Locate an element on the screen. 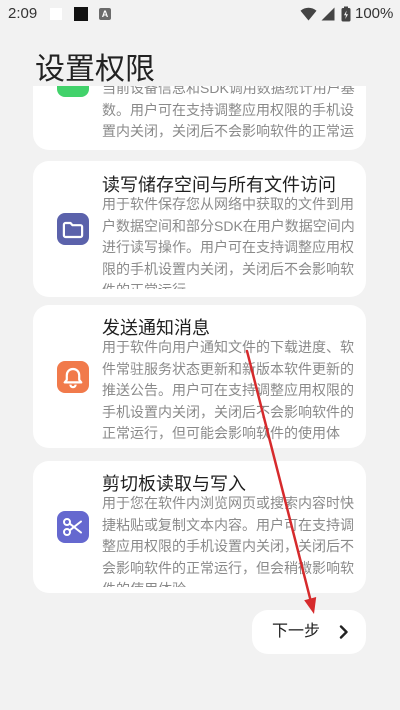  a-letter-icon: A is located at coordinates (105, 14).